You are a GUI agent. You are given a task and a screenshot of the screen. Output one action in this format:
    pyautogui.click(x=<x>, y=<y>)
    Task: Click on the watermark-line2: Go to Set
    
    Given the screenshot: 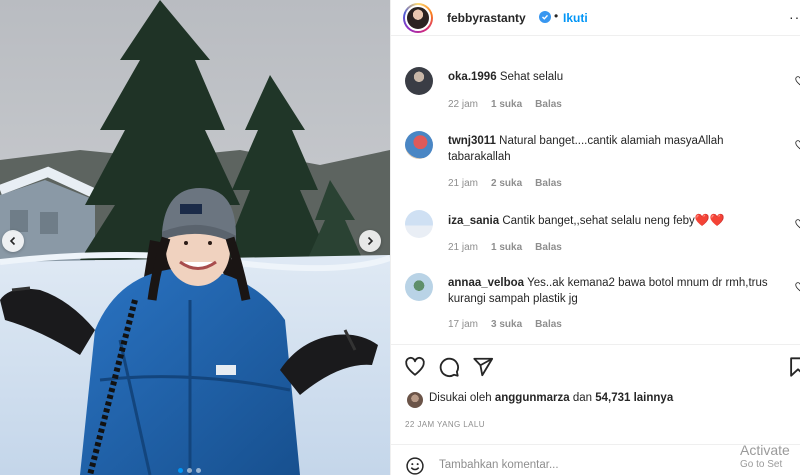 What is the action you would take?
    pyautogui.click(x=761, y=464)
    